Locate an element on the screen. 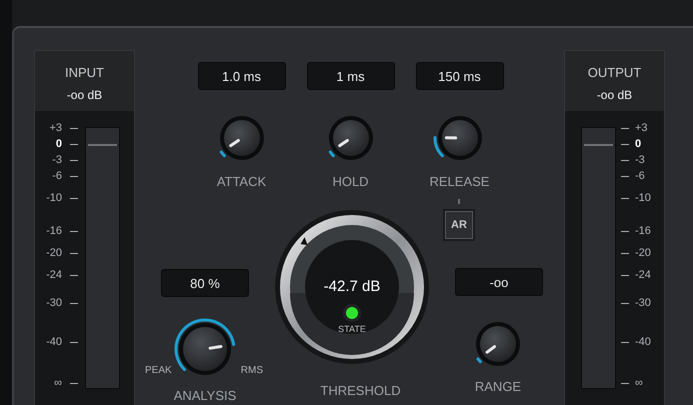 This screenshot has height=405, width=693. threshold-value: -42.7 dB is located at coordinates (352, 286).